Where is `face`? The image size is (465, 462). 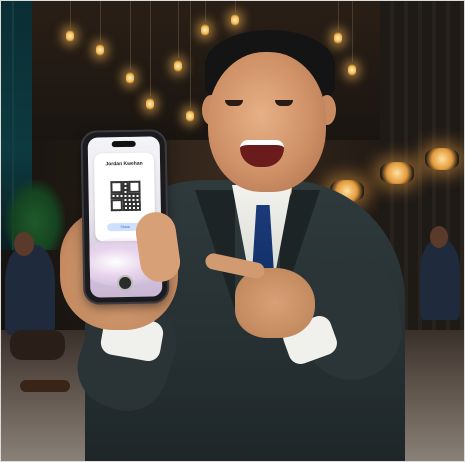 face is located at coordinates (267, 122).